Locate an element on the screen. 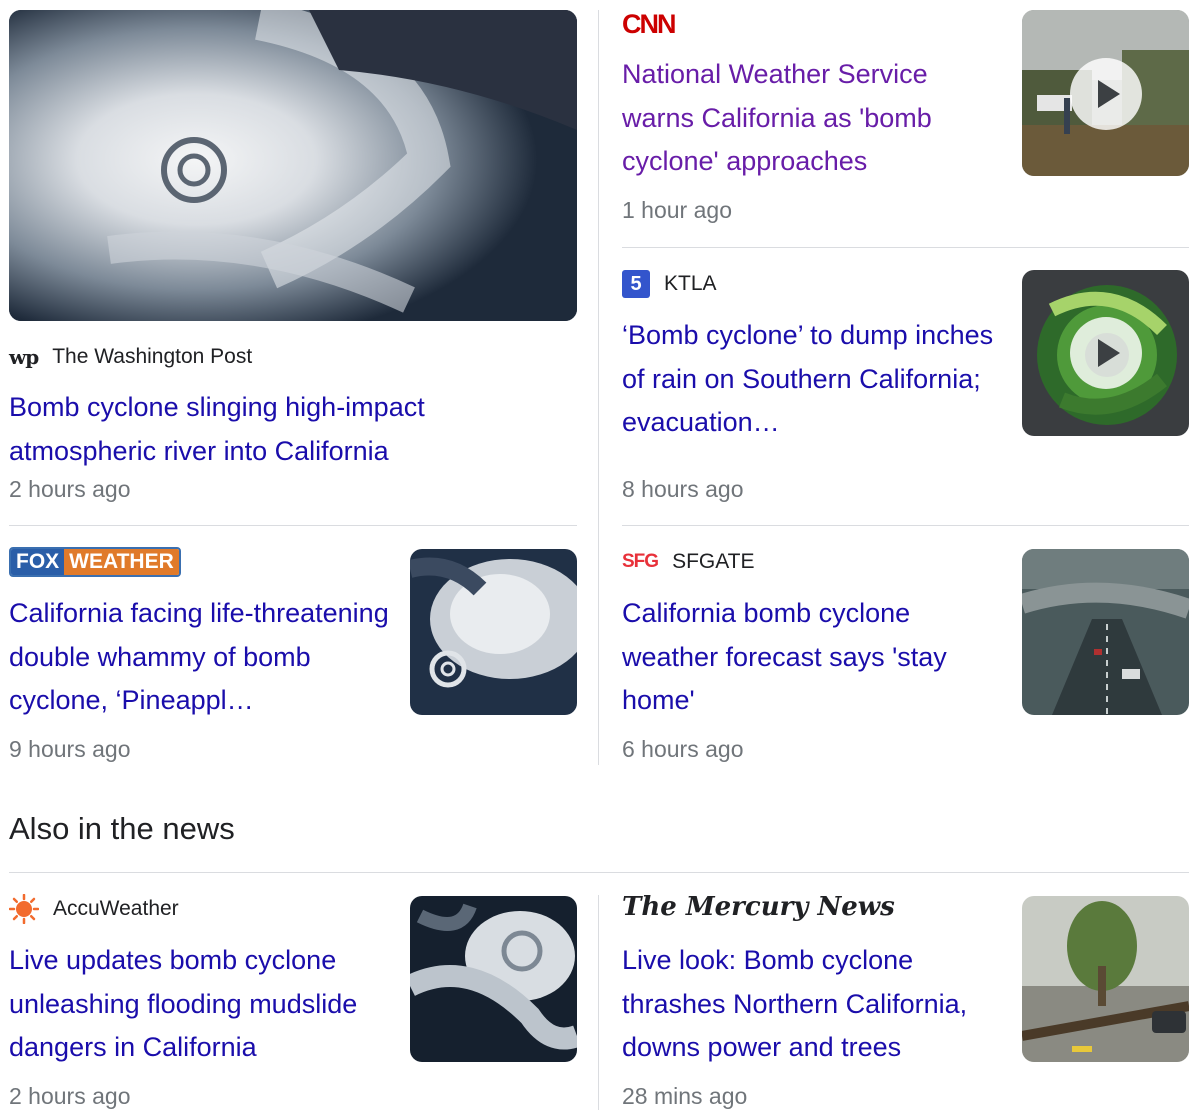 The image size is (1200, 1120). story-source: CNN is located at coordinates (649, 23).